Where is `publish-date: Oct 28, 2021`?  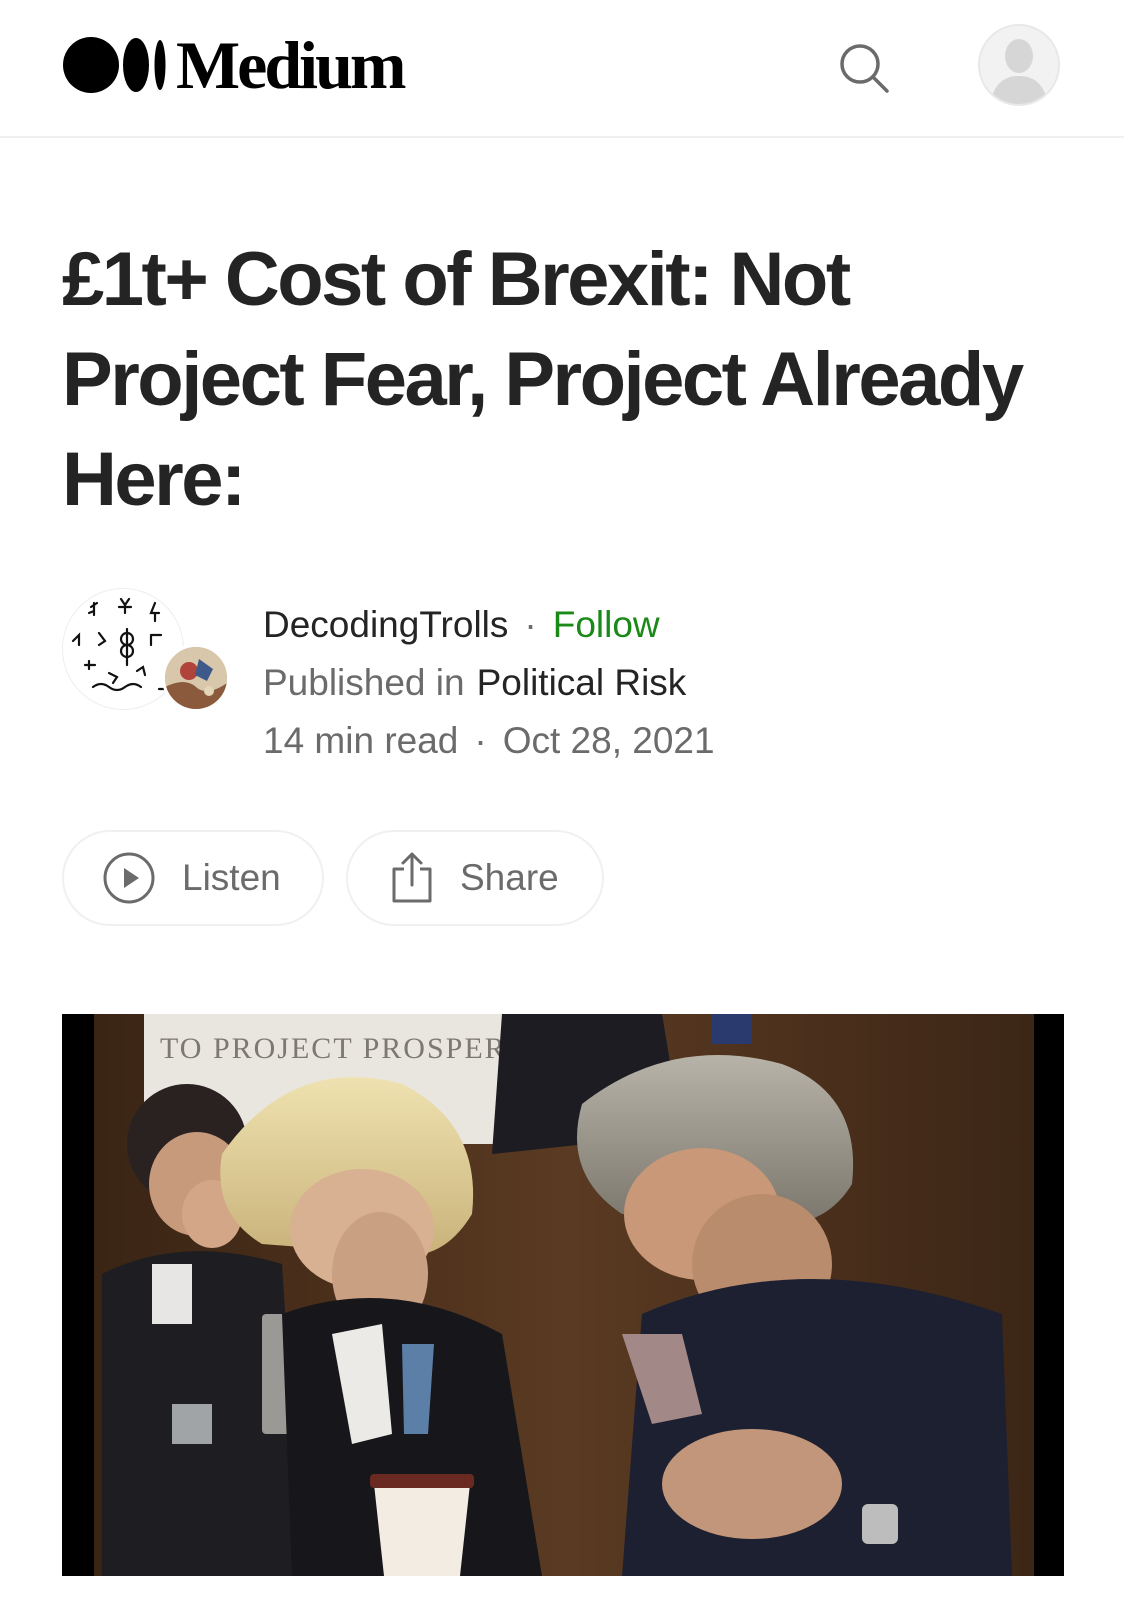 publish-date: Oct 28, 2021 is located at coordinates (608, 740).